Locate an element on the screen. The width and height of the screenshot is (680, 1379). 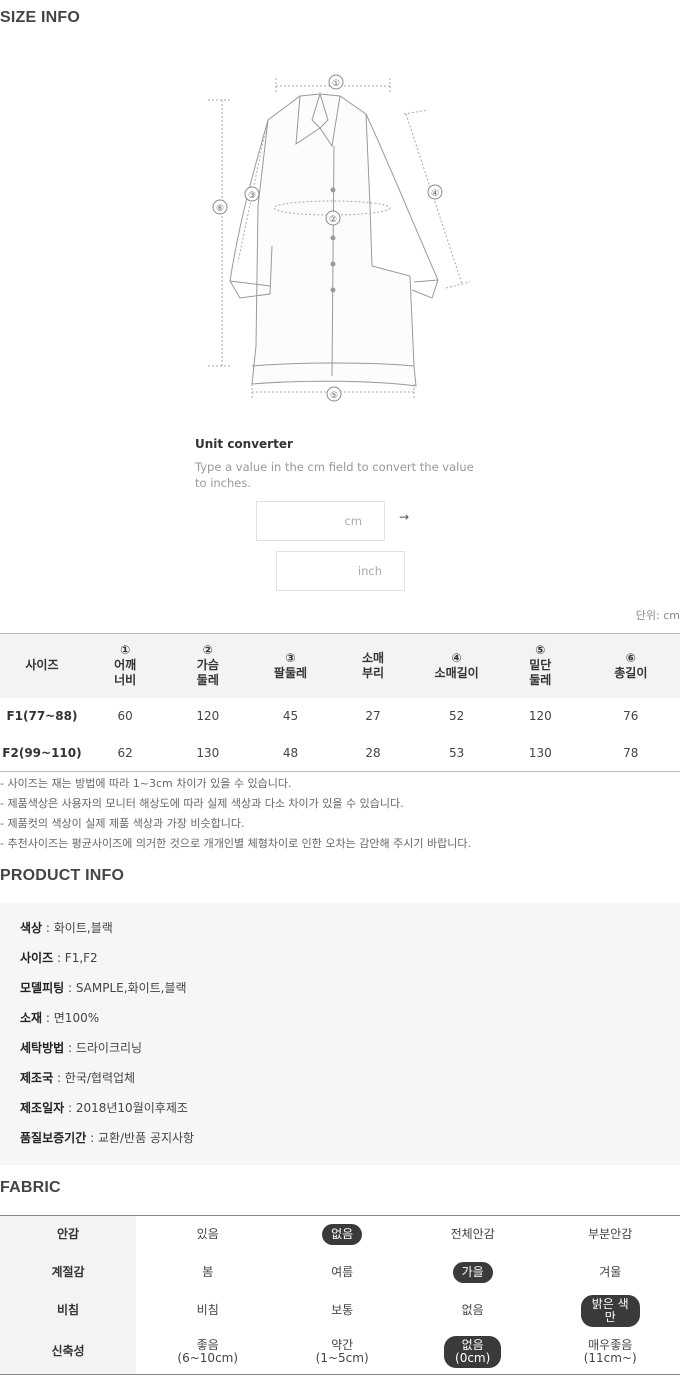
size-header-2: ② 가슴 둘레 is located at coordinates (208, 665).